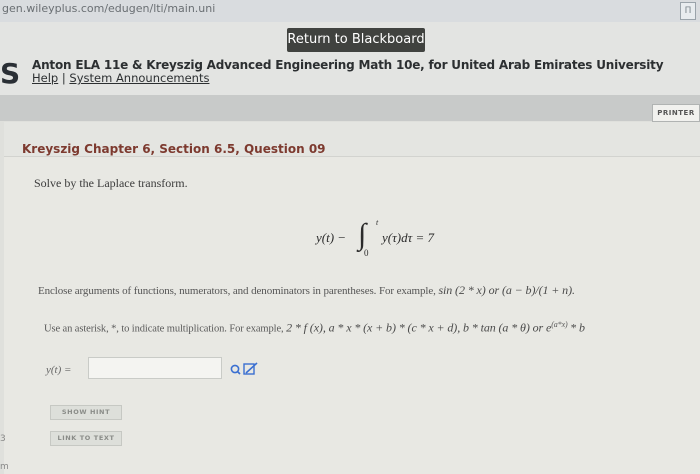 This screenshot has width=700, height=474. Describe the element at coordinates (139, 78) in the screenshot. I see `system-announcements-link: System Announcements` at that location.